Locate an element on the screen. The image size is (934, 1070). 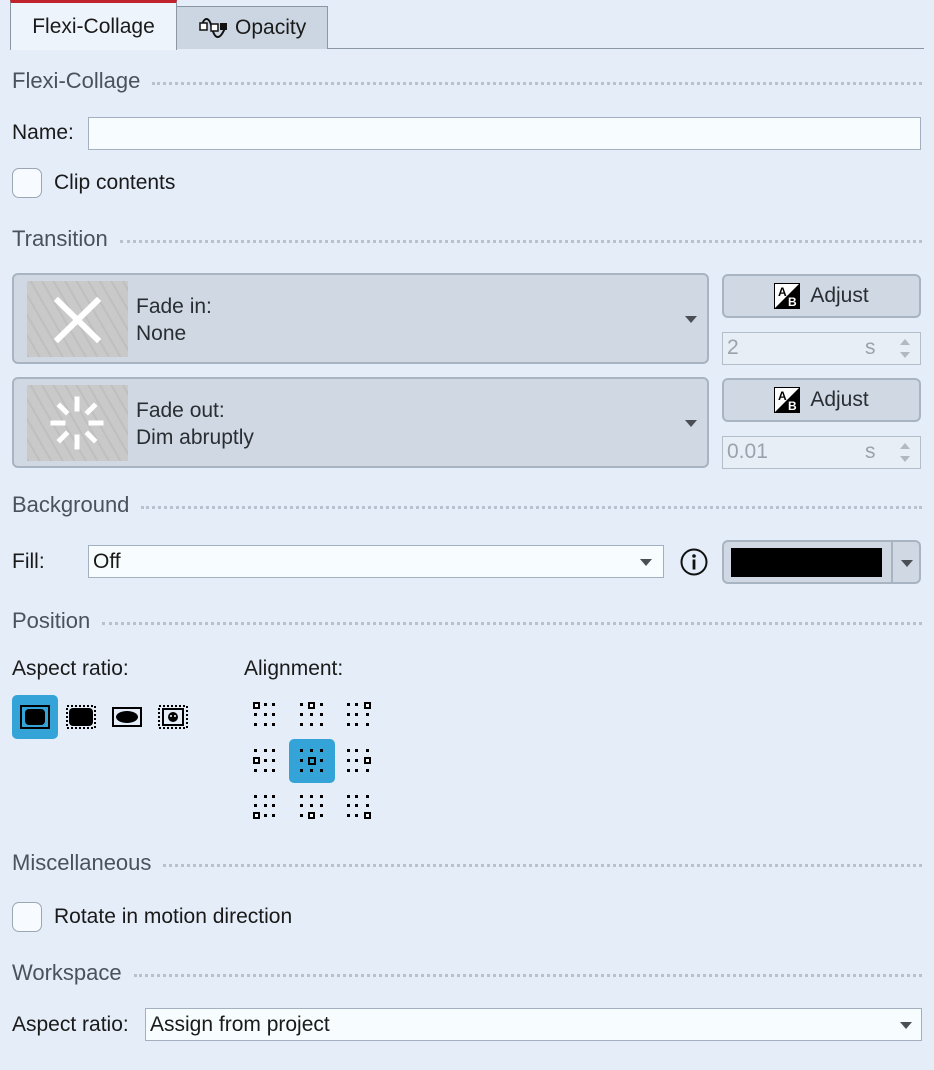
color-dropdown-button is located at coordinates (906, 562).